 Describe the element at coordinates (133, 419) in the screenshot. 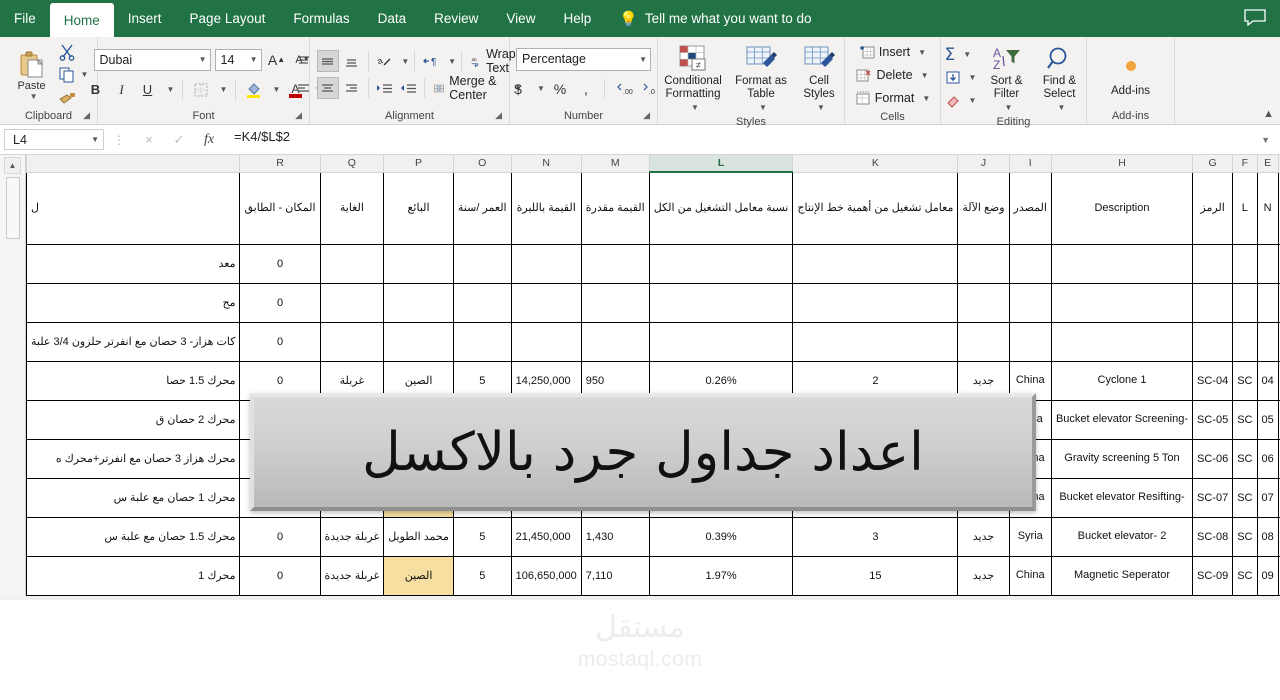

I see `cell-notes: محرك 2 حصان ق` at that location.